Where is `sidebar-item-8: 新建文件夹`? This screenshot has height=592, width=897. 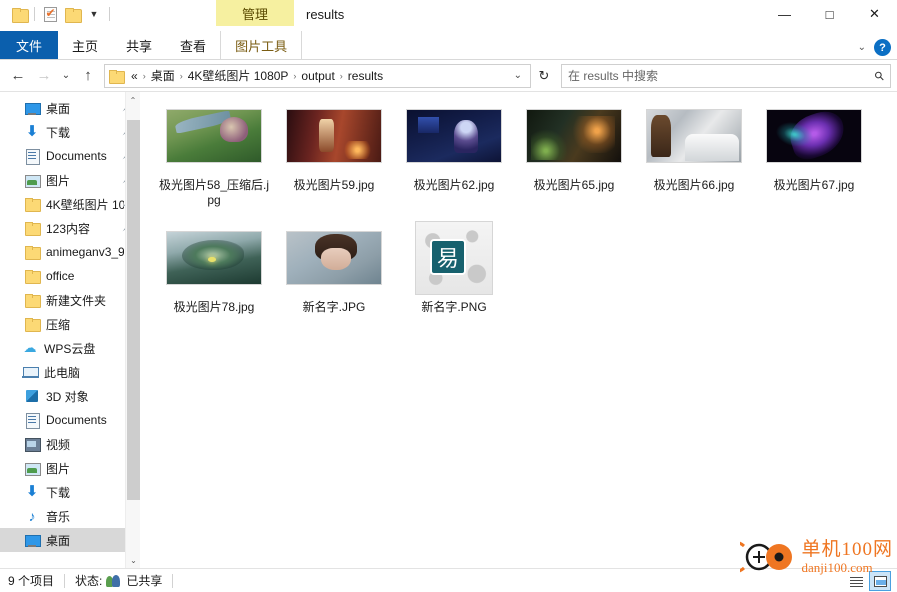 sidebar-item-8: 新建文件夹 is located at coordinates (70, 300).